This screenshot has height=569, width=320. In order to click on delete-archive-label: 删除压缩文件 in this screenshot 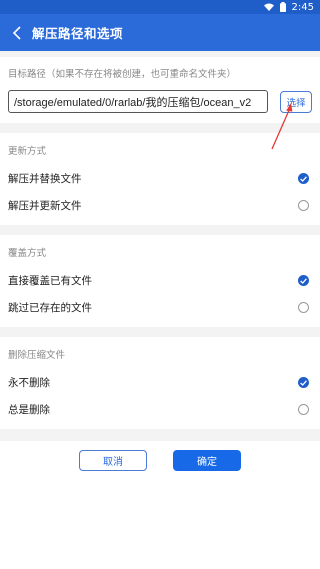, I will do `click(37, 355)`.